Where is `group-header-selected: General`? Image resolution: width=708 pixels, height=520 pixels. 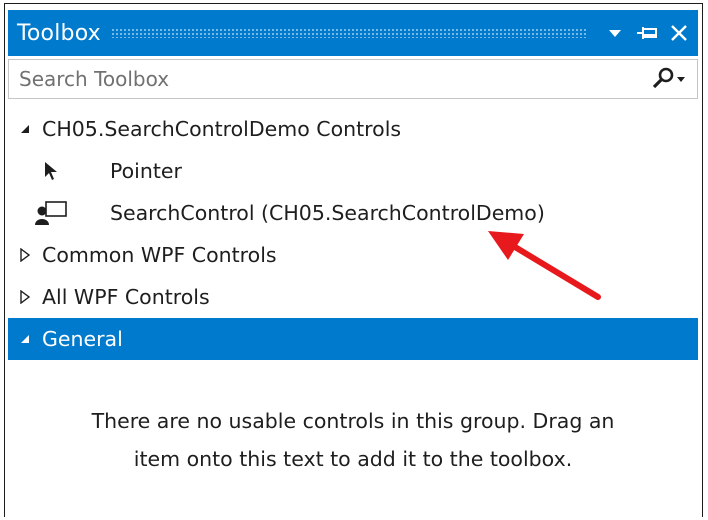 group-header-selected: General is located at coordinates (353, 339).